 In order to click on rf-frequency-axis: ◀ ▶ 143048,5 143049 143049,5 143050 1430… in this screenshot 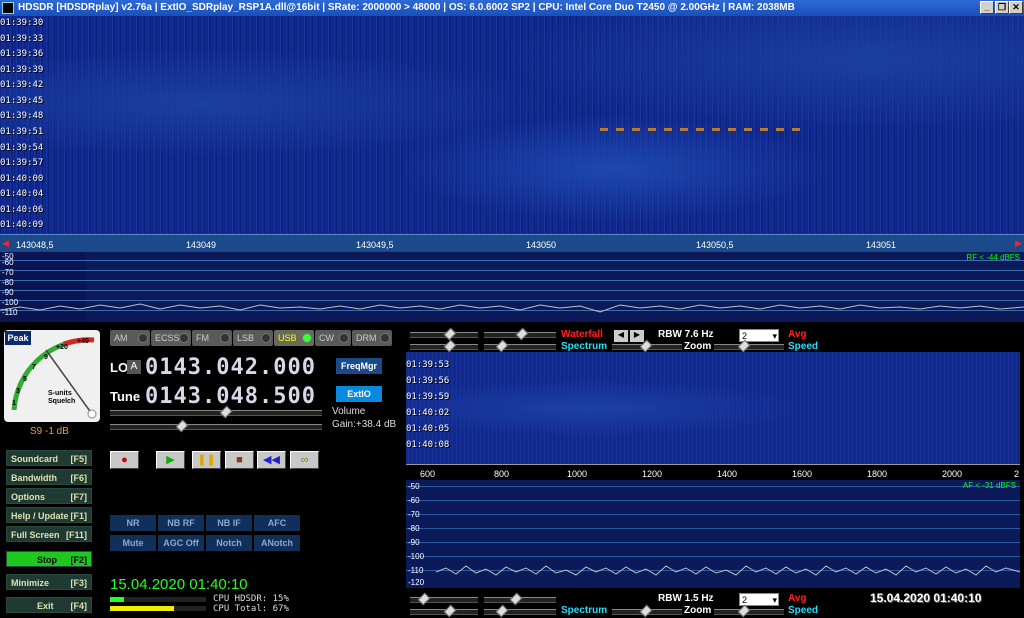, I will do `click(512, 243)`.